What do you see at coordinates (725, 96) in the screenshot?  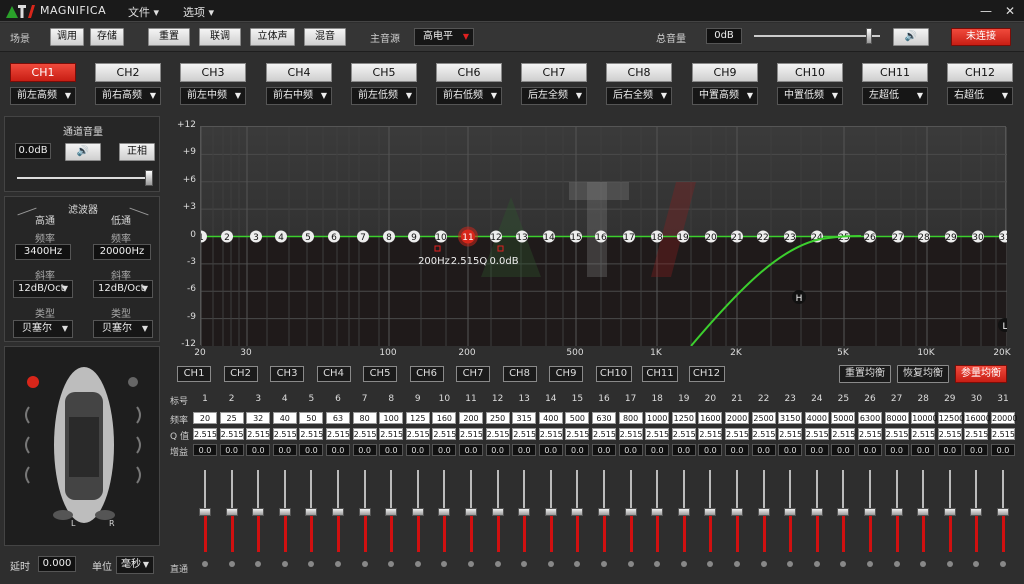 I see `channel-position-select-9: 中置高频 ▼` at bounding box center [725, 96].